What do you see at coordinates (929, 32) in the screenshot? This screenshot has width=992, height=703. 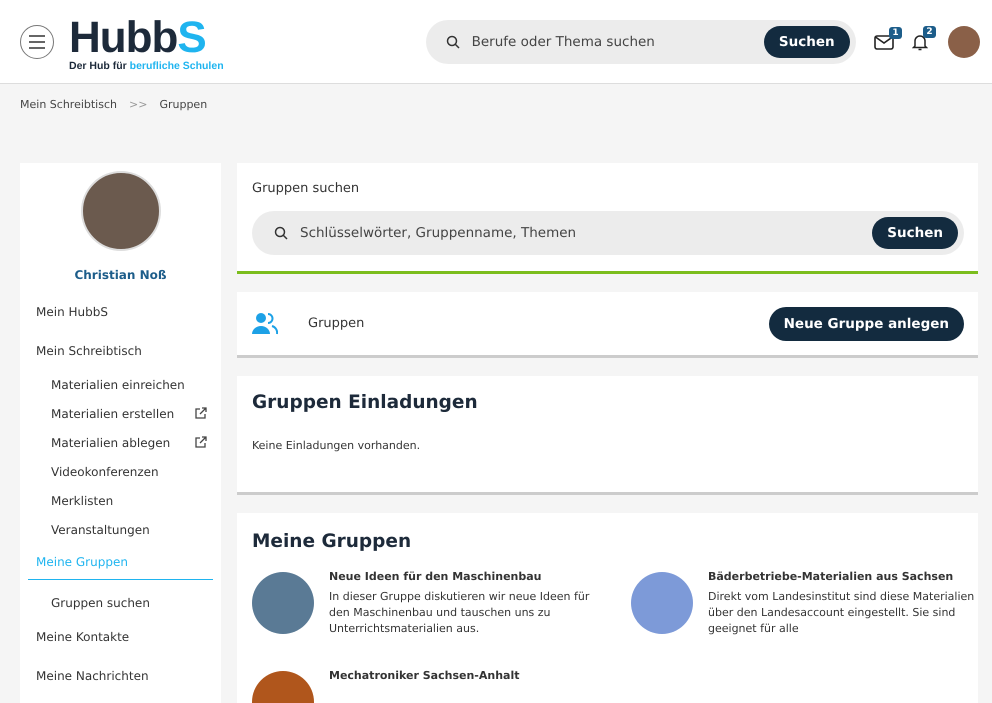 I see `notification-badge: 2` at bounding box center [929, 32].